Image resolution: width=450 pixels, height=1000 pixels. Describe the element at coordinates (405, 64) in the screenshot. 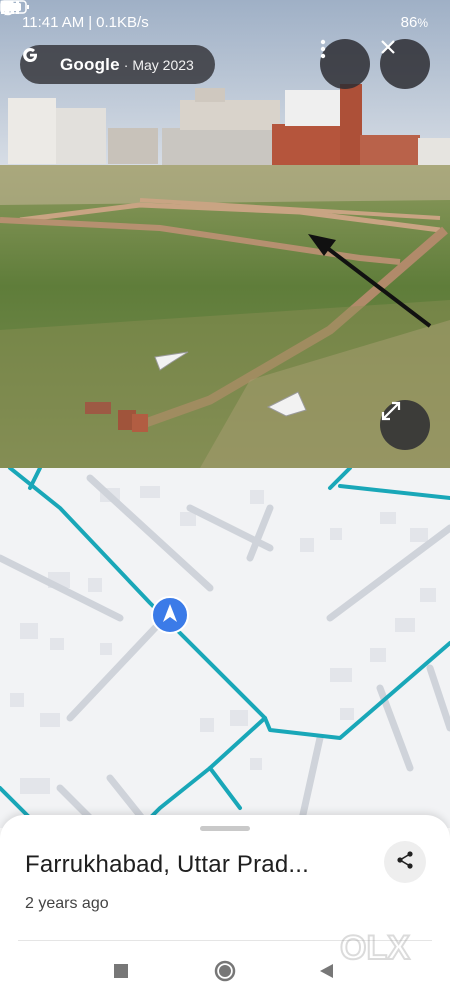

I see `close-button` at that location.